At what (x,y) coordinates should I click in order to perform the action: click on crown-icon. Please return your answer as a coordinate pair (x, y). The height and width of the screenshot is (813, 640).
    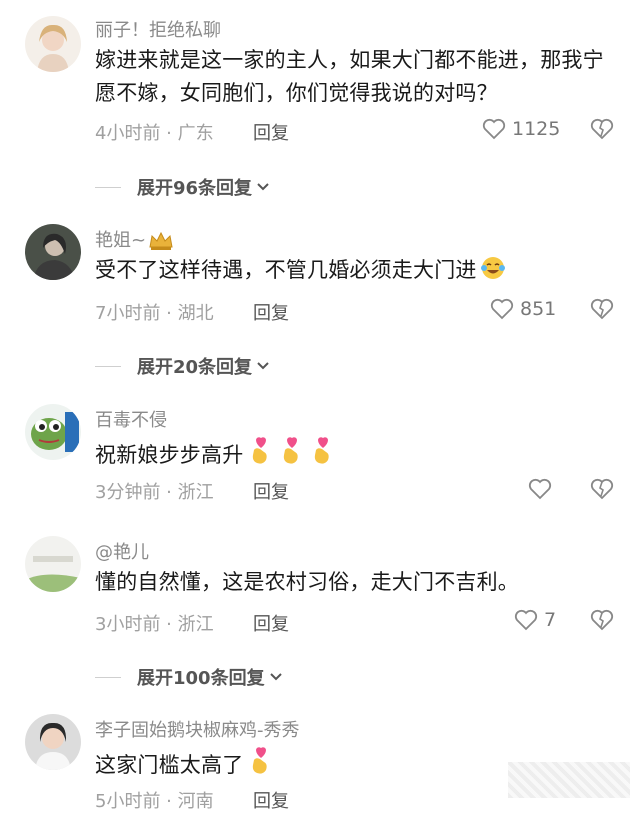
    Looking at the image, I should click on (161, 240).